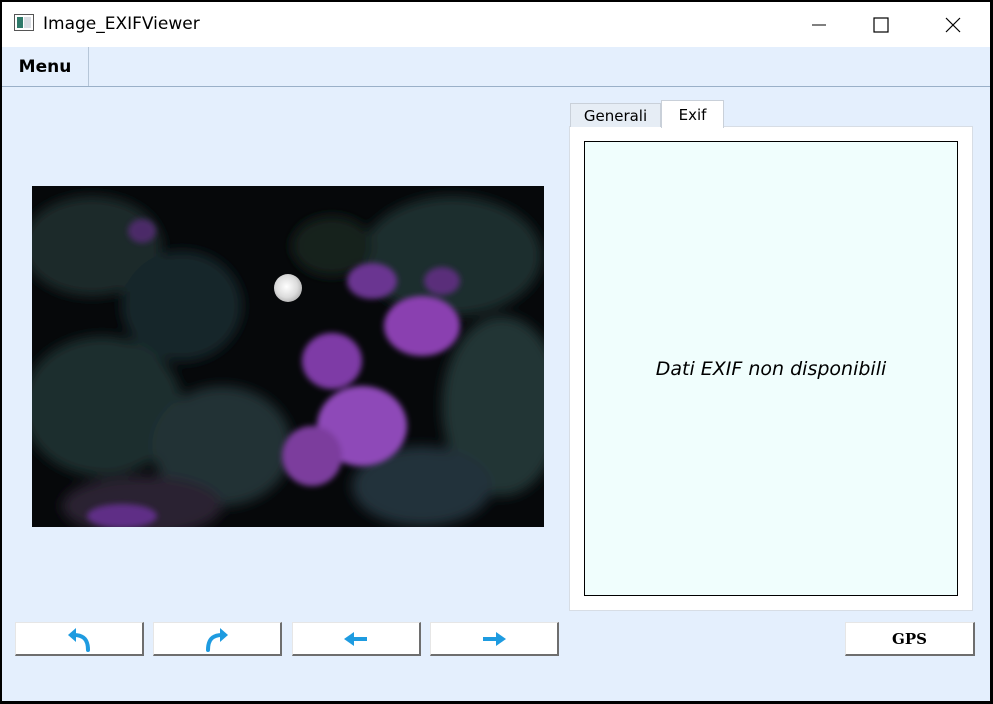 The height and width of the screenshot is (704, 993). I want to click on minimize-icon, so click(819, 24).